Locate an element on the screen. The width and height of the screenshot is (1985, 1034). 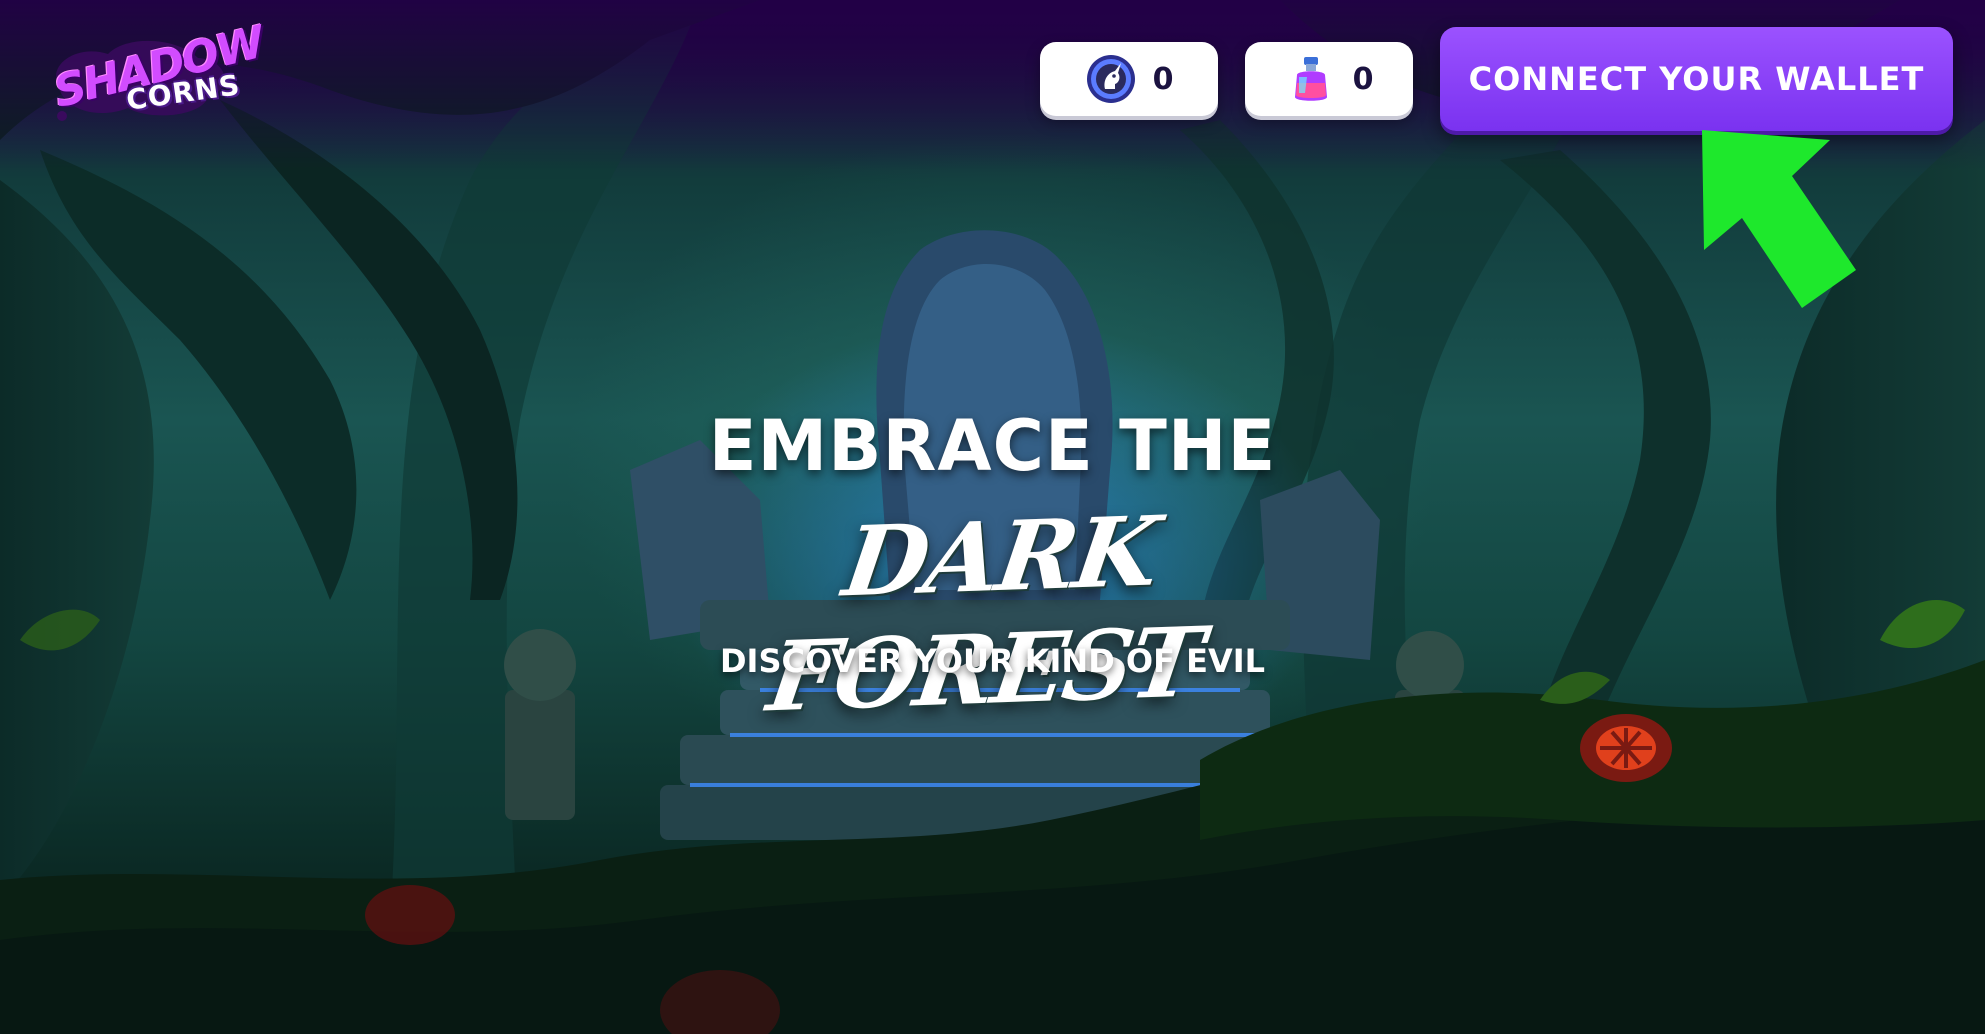
hero-title-dark-forest: DARK FOREST is located at coordinates (984, 614).